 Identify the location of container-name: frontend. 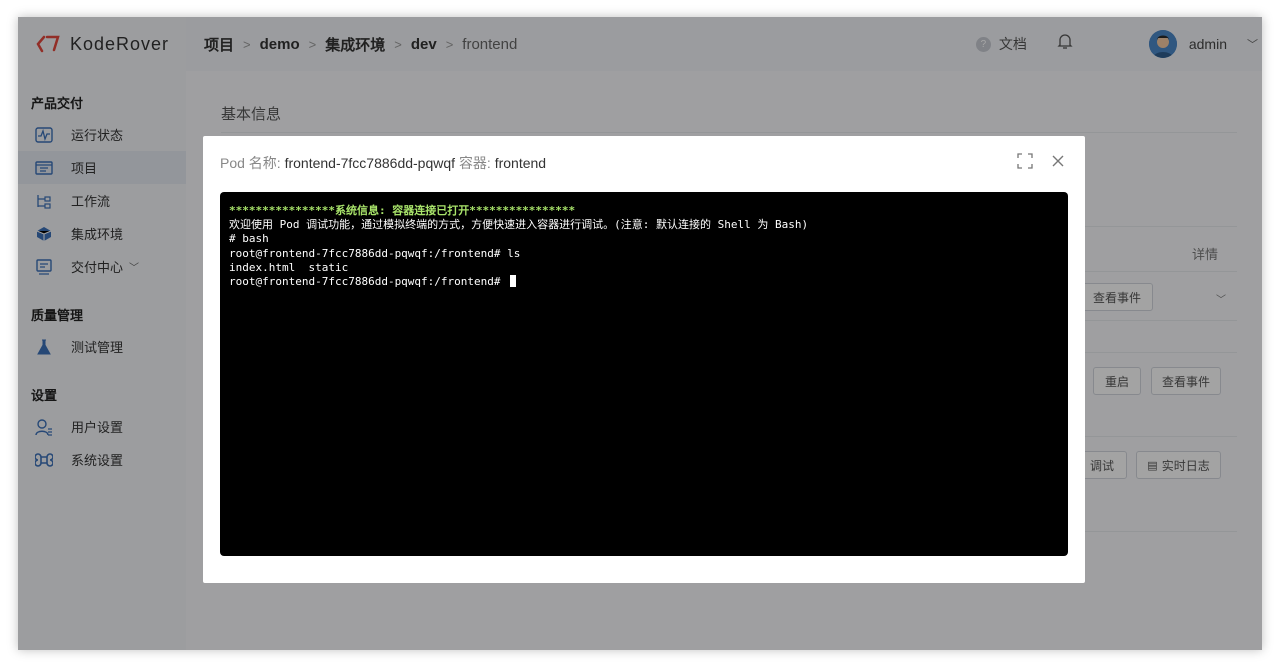
(520, 163).